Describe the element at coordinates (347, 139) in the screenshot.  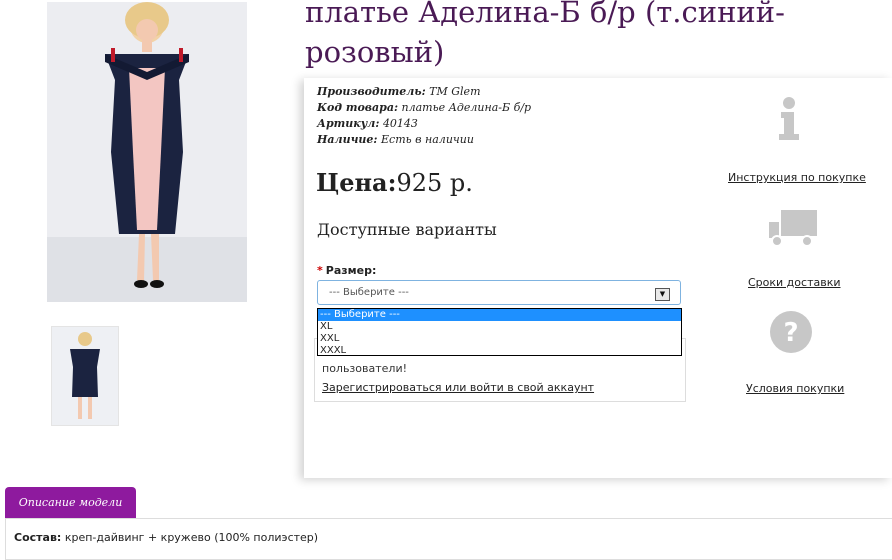
I see `attribute-label: Наличие:` at that location.